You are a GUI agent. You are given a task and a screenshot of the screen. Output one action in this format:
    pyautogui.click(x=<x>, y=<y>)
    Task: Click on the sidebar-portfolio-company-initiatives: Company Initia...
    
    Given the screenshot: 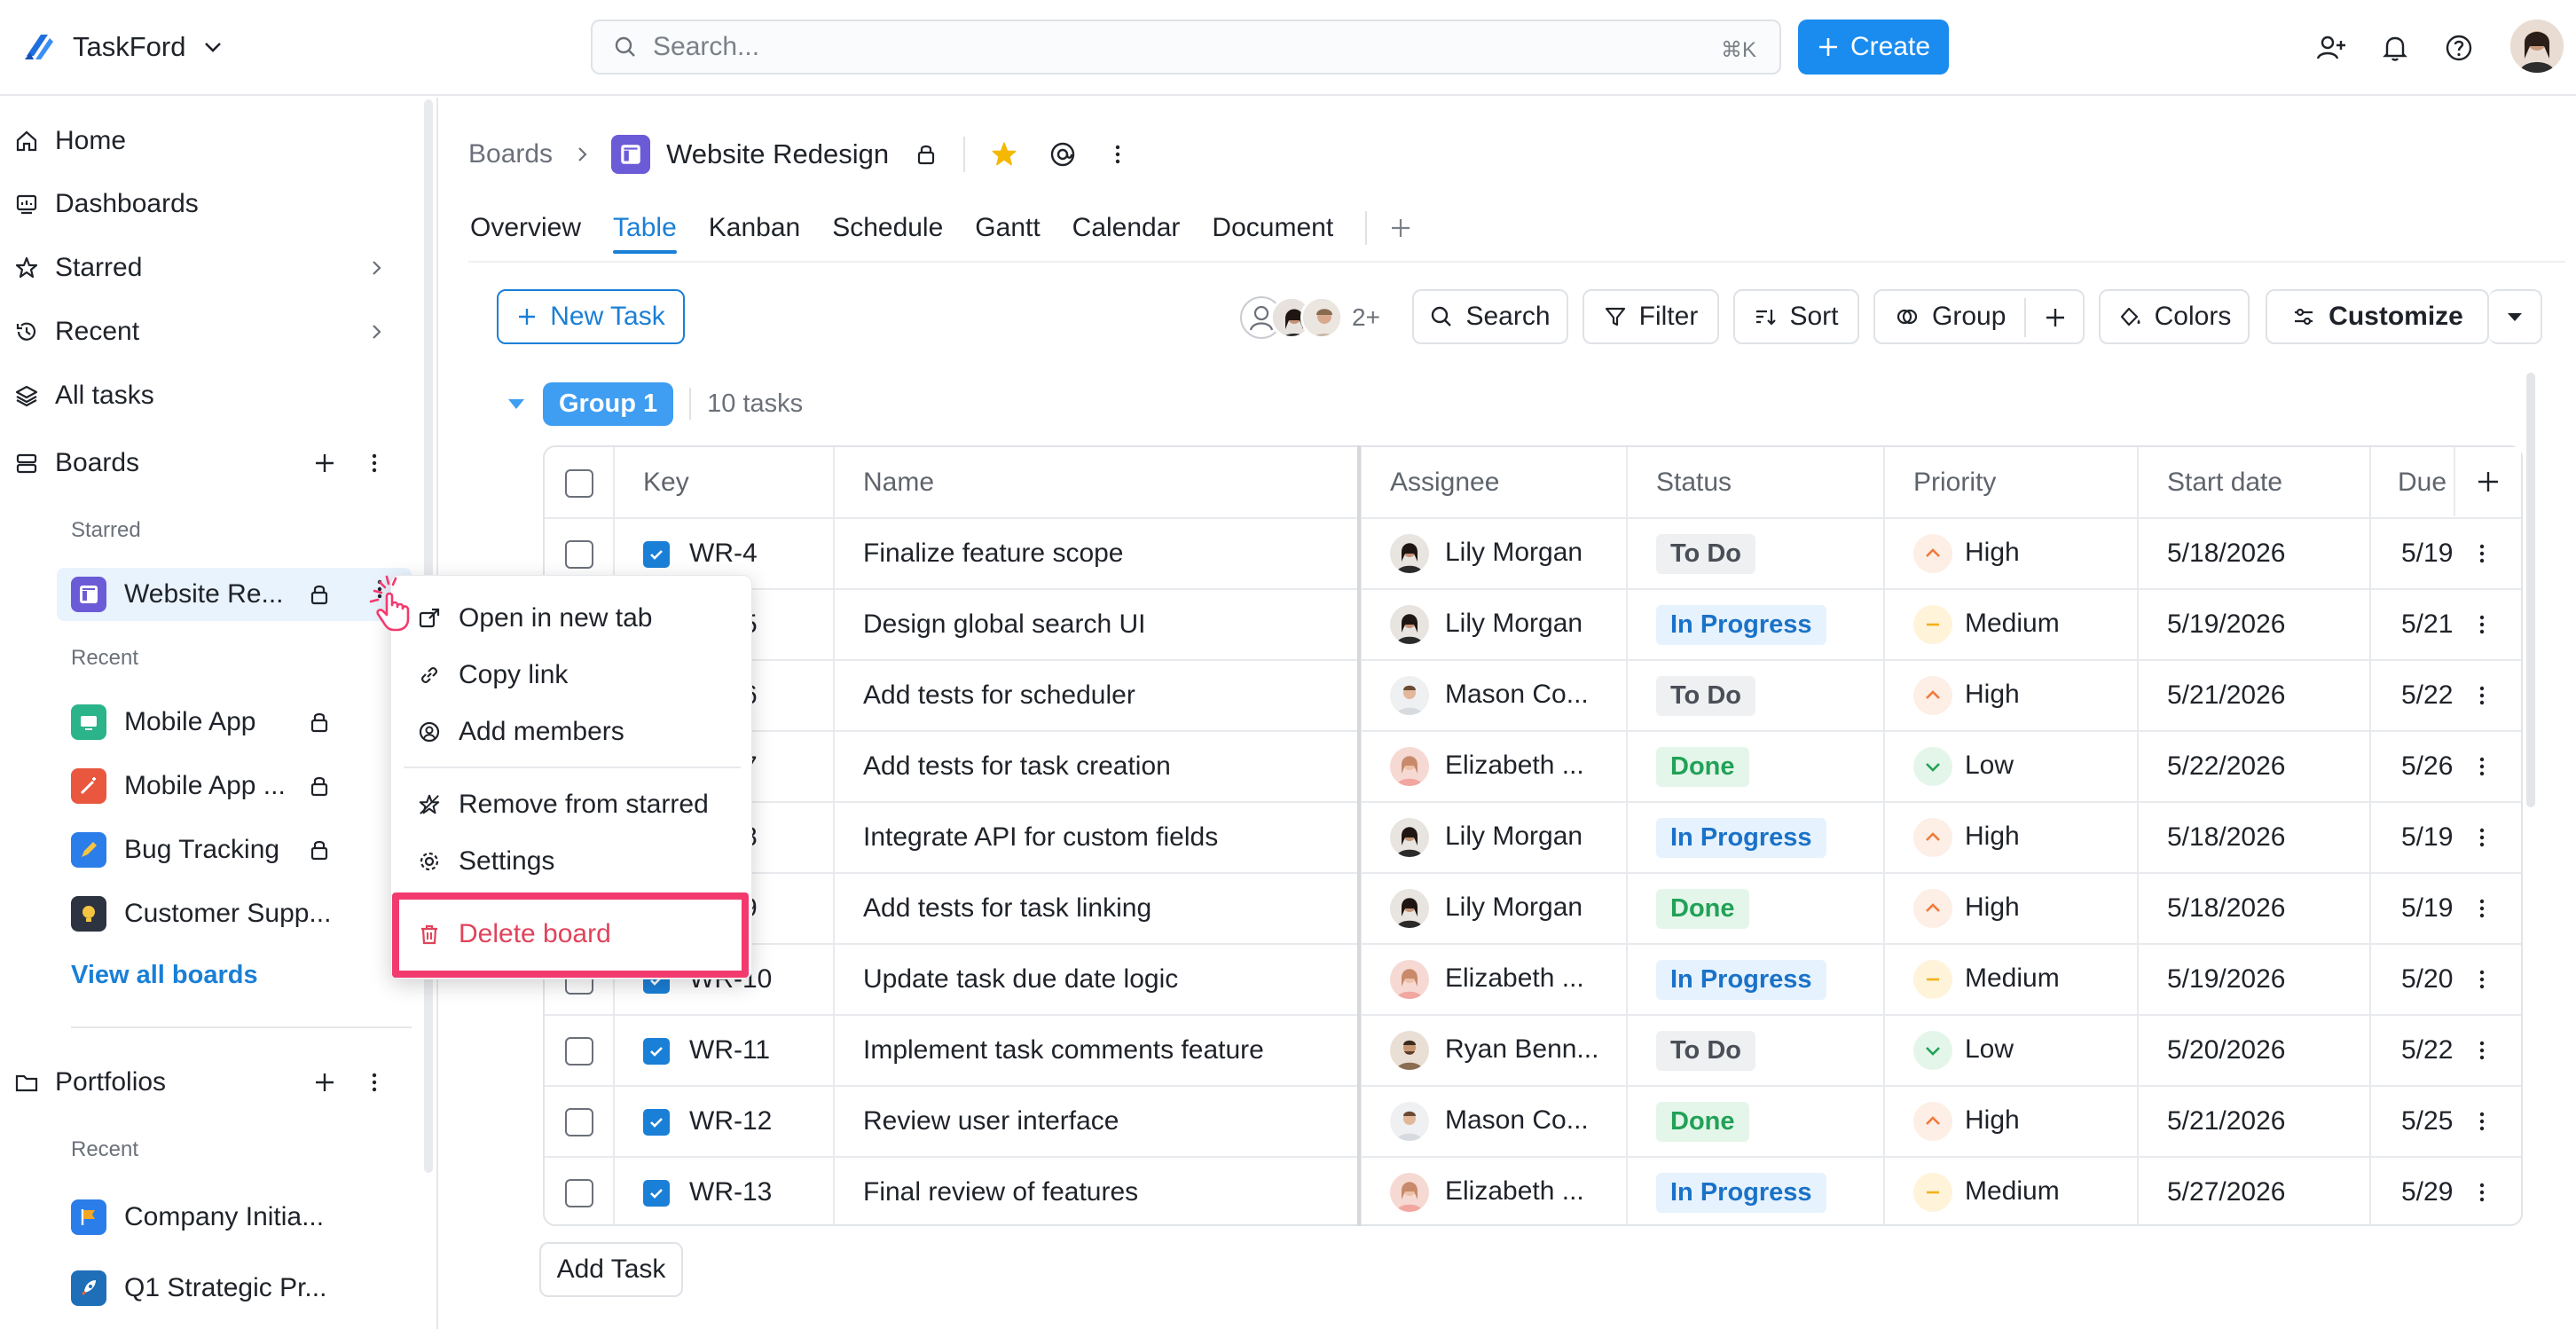 What is the action you would take?
    pyautogui.click(x=197, y=1217)
    